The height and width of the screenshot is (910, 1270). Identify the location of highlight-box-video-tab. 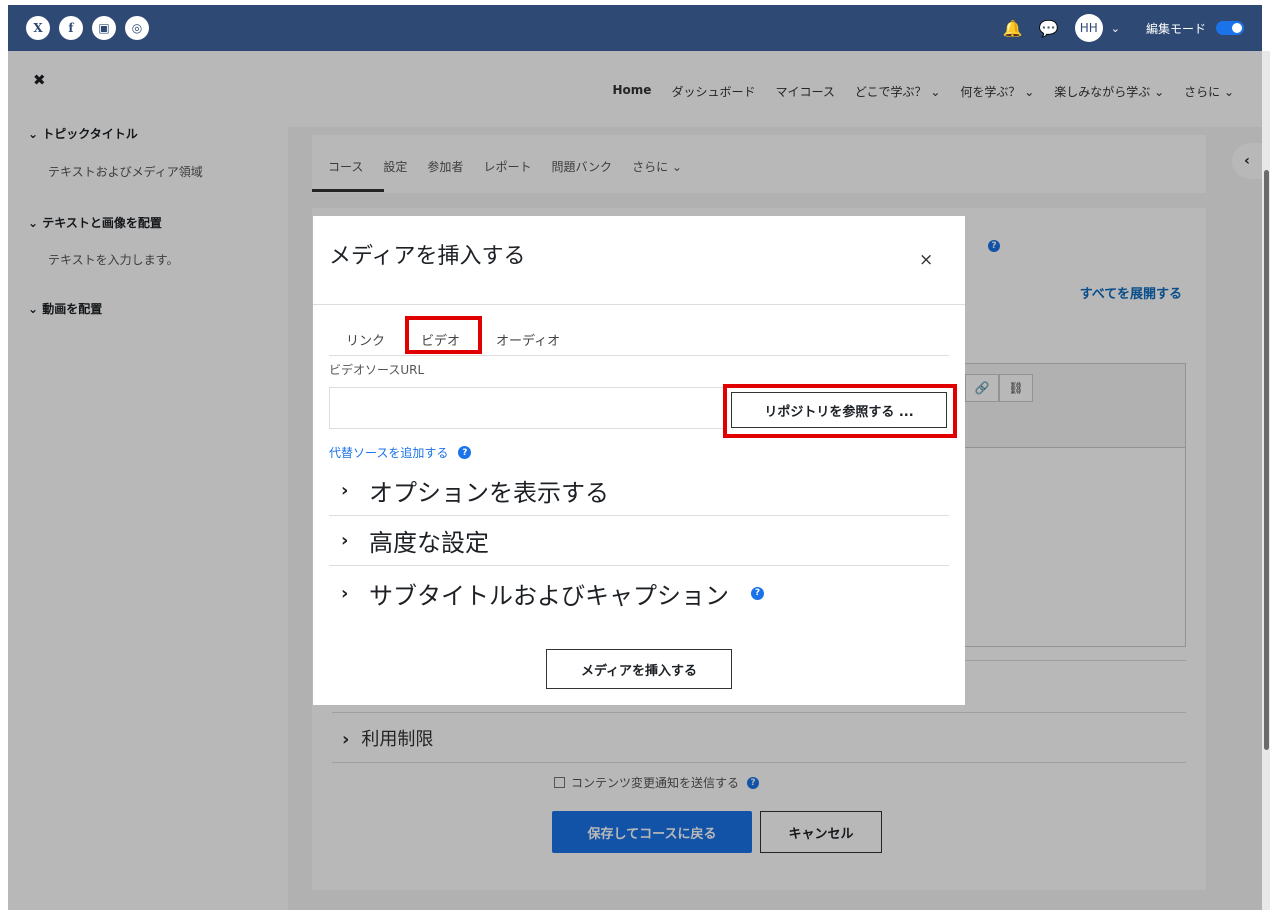
(443, 335).